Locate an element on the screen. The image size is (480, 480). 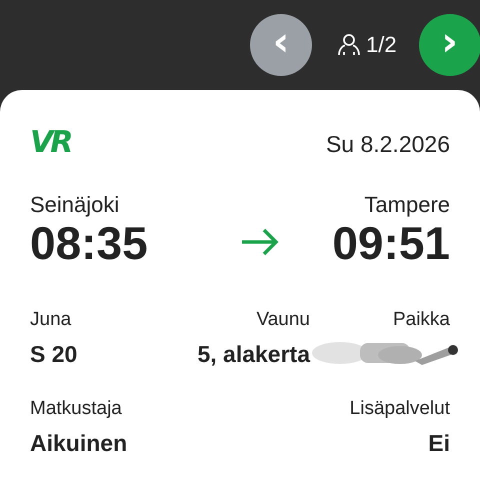
field-value: Ei is located at coordinates (439, 443).